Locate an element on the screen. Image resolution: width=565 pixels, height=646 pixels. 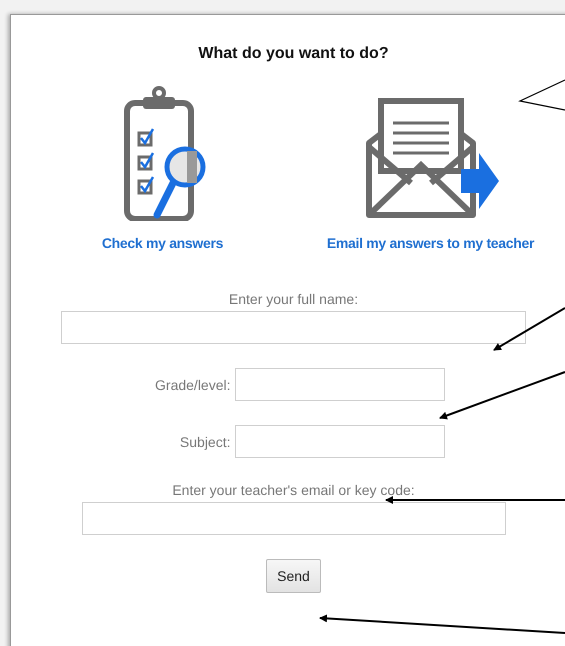
option-link: Email my answers to my teacher is located at coordinates (430, 243).